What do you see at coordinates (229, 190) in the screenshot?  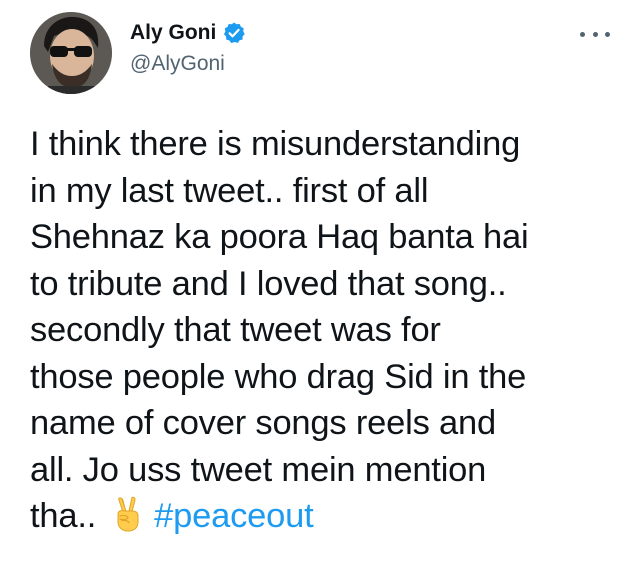 I see `tweet-line: in my last tweet.. first of all` at bounding box center [229, 190].